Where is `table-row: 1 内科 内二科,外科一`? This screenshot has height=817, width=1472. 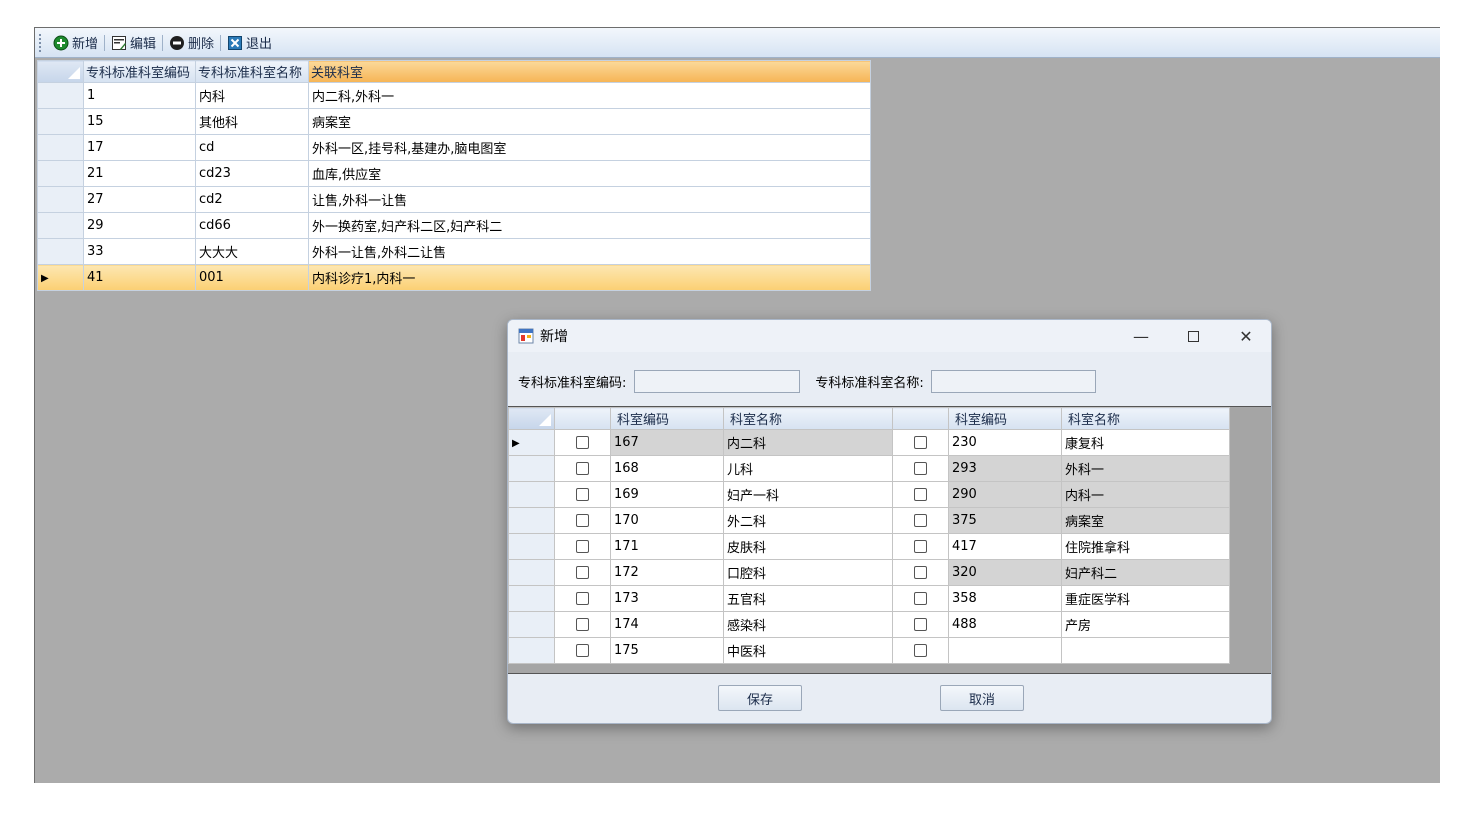
table-row: 1 内科 内二科,外科一 is located at coordinates (454, 95).